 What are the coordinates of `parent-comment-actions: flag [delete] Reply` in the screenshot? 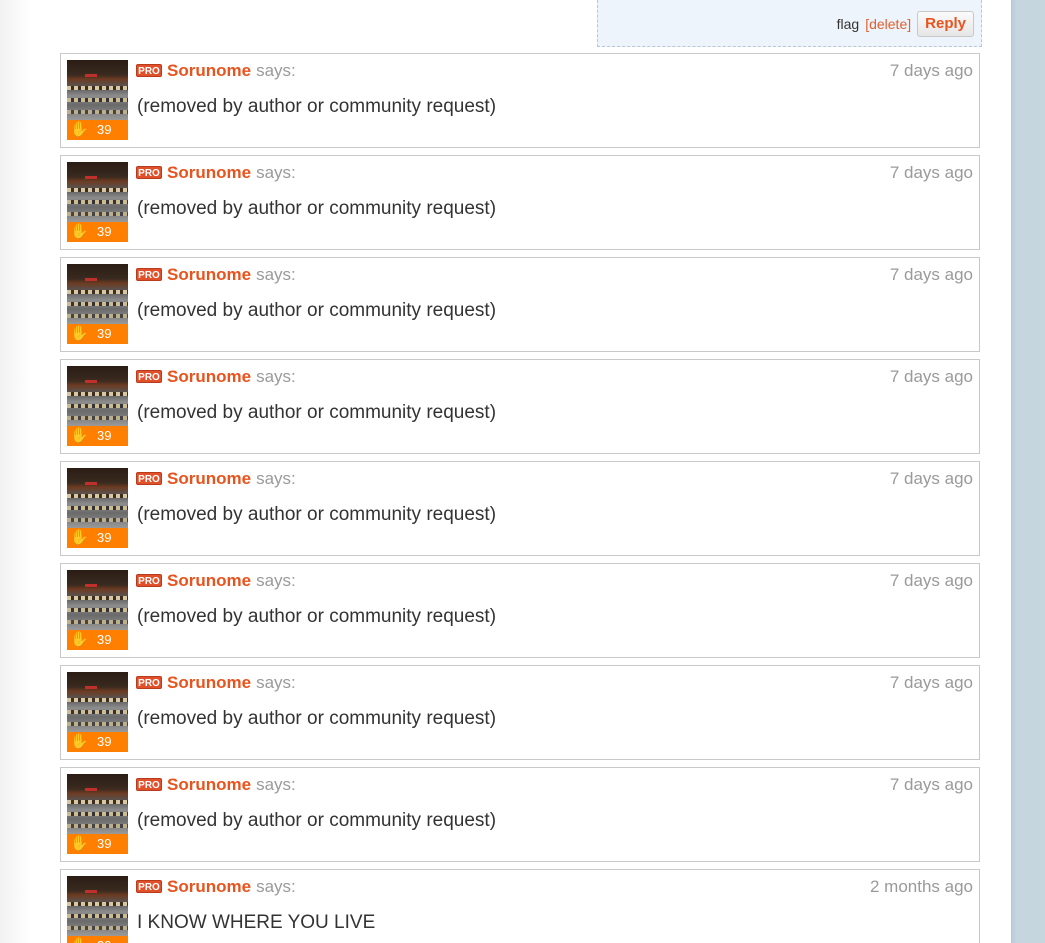 It's located at (905, 24).